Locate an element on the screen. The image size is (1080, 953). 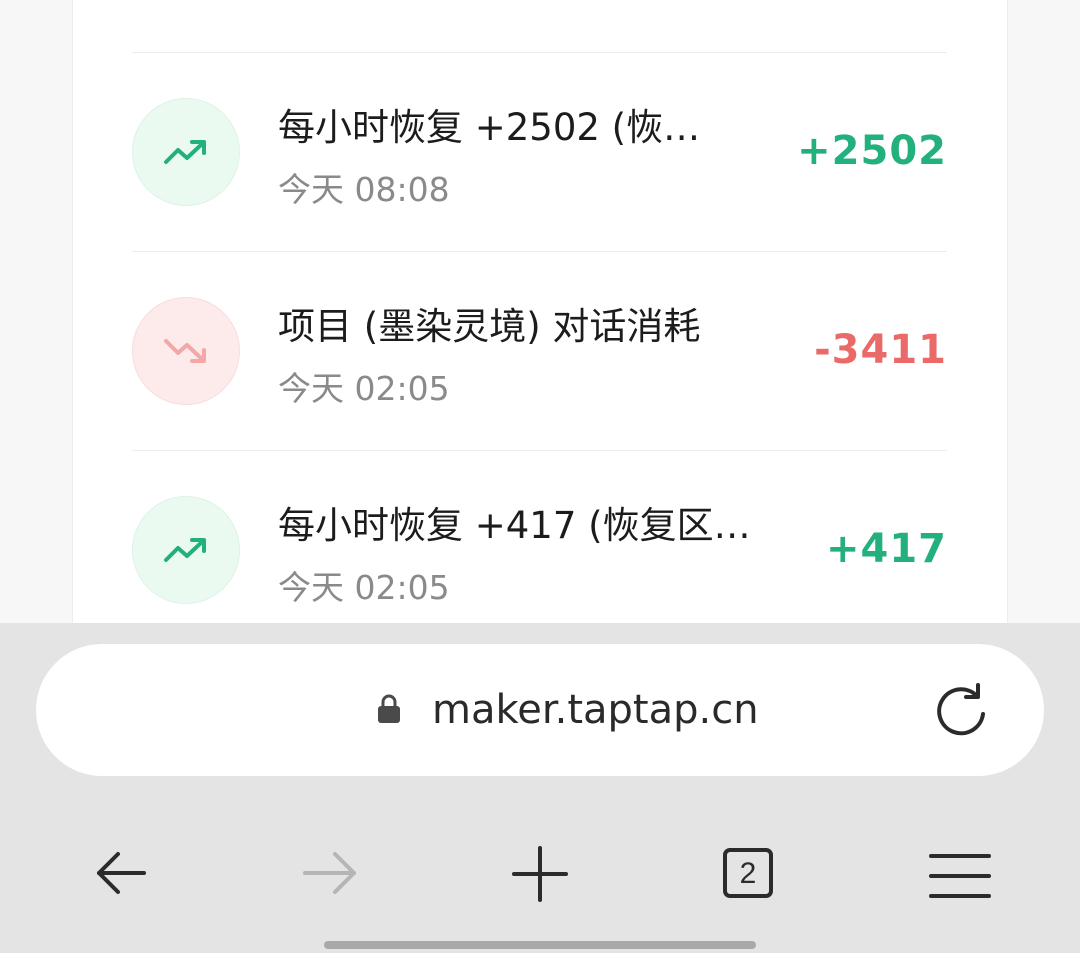
url-text: maker.taptap.cn is located at coordinates (595, 710).